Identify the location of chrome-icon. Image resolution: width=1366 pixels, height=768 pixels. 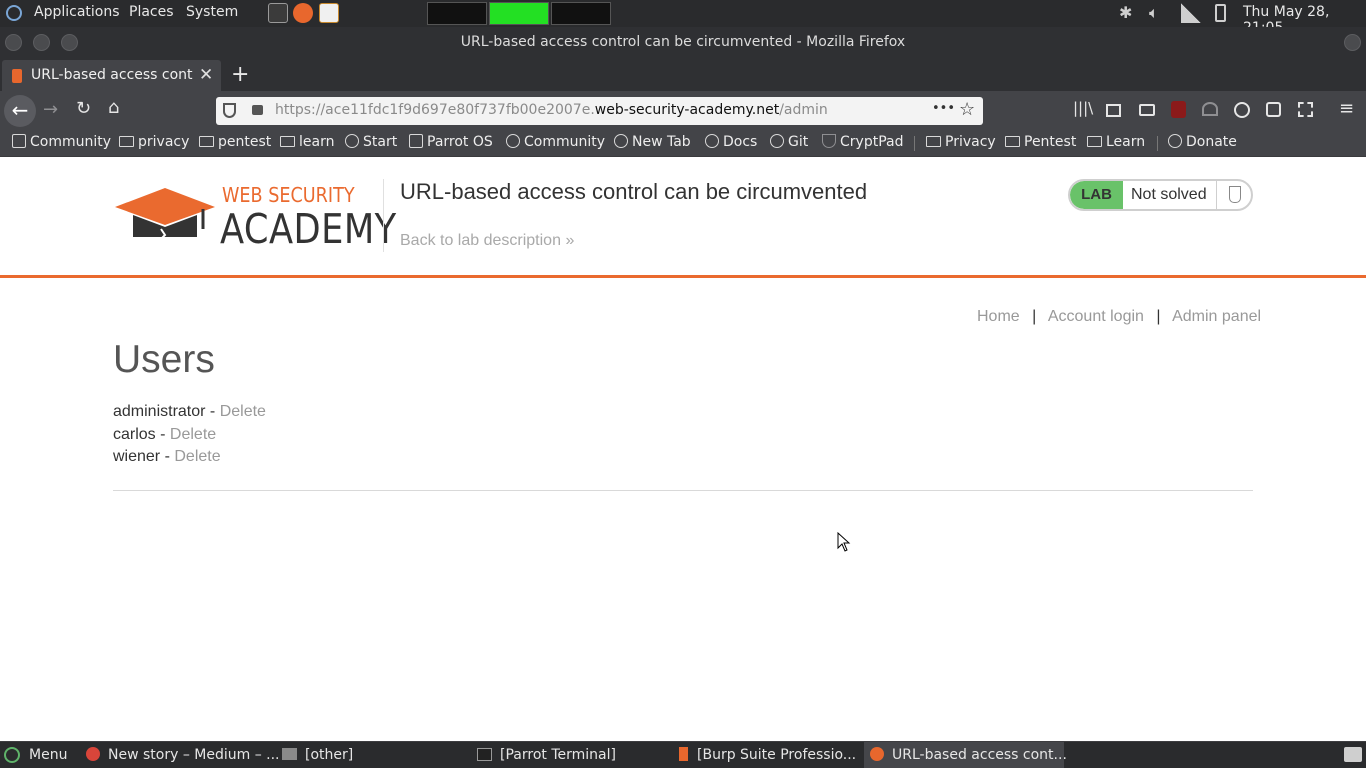
(93, 754).